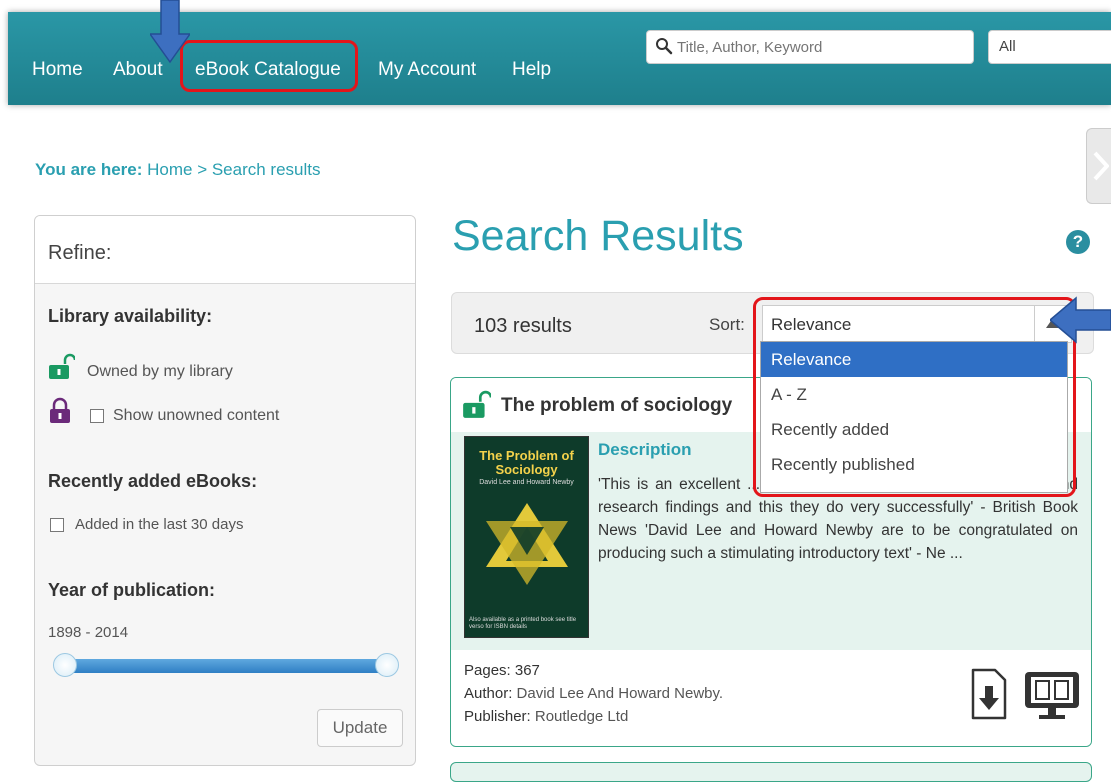 The height and width of the screenshot is (782, 1111). What do you see at coordinates (771, 772) in the screenshot?
I see `next-result-card` at bounding box center [771, 772].